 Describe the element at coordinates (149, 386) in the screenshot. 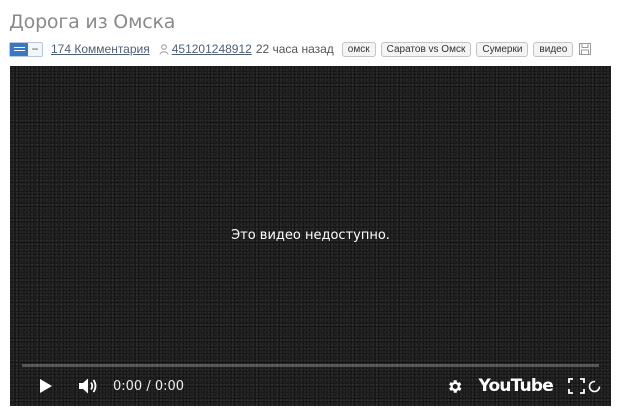

I see `time-display: 0:00 / 0:00` at that location.